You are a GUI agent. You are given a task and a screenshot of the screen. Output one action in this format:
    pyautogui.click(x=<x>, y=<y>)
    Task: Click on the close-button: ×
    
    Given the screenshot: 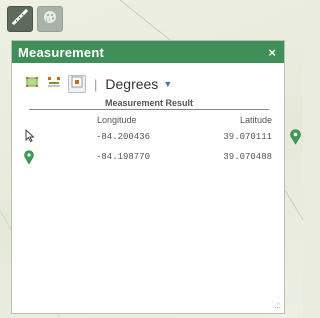 What is the action you would take?
    pyautogui.click(x=272, y=52)
    